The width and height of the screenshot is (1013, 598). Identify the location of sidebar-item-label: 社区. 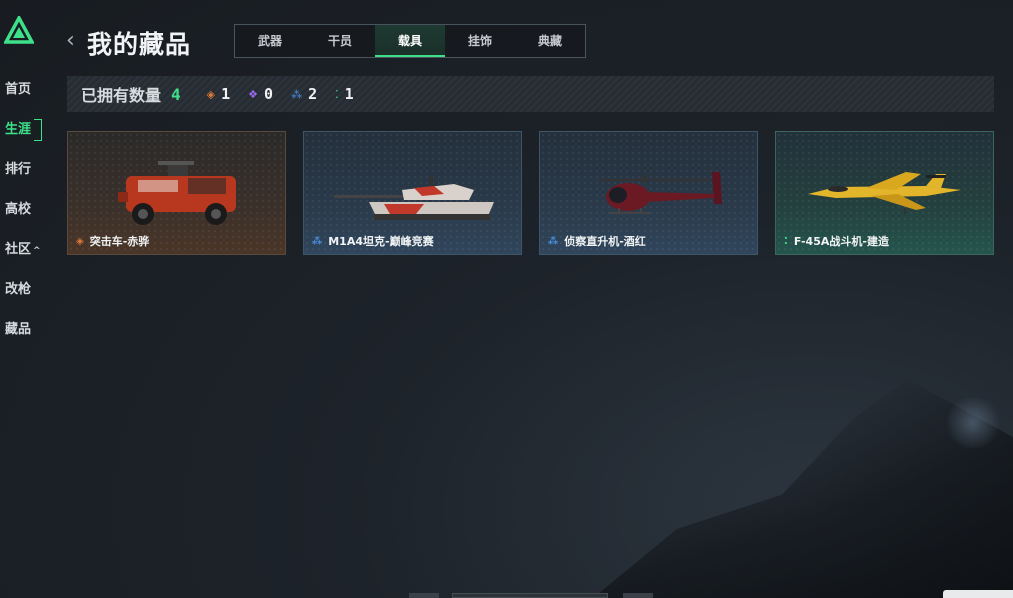
(18, 249).